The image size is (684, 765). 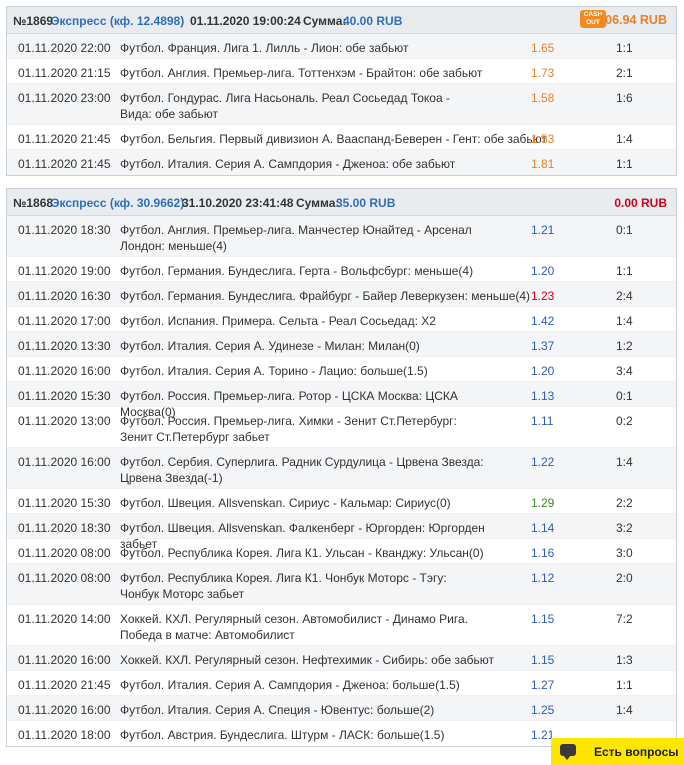 I want to click on event-odds: 1.25, so click(x=543, y=710).